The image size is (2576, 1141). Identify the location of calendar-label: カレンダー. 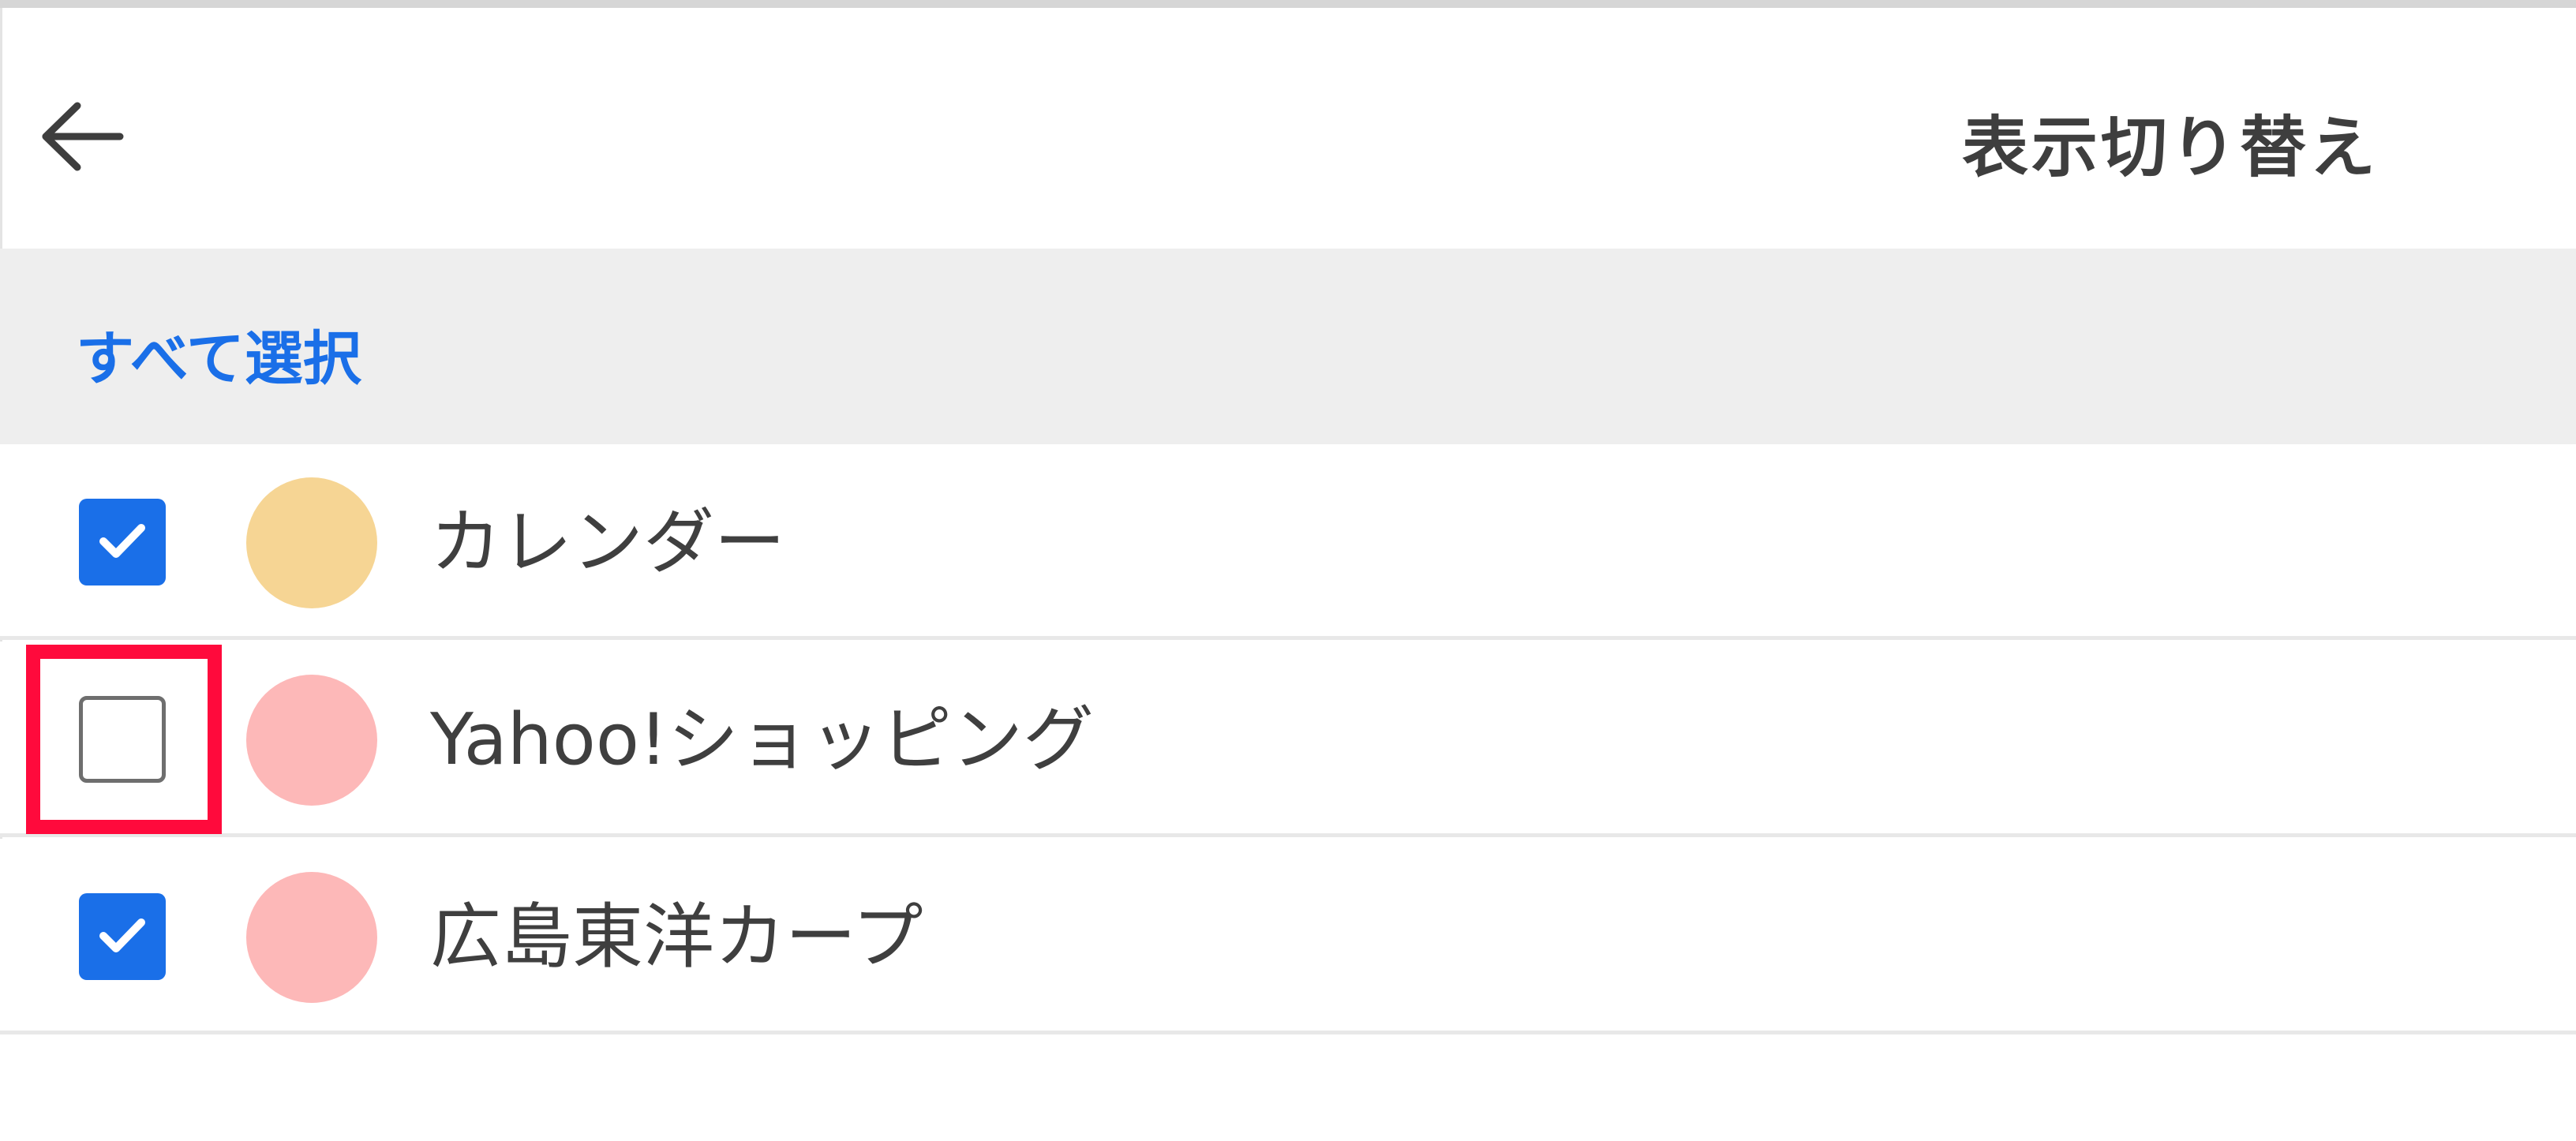
(607, 542).